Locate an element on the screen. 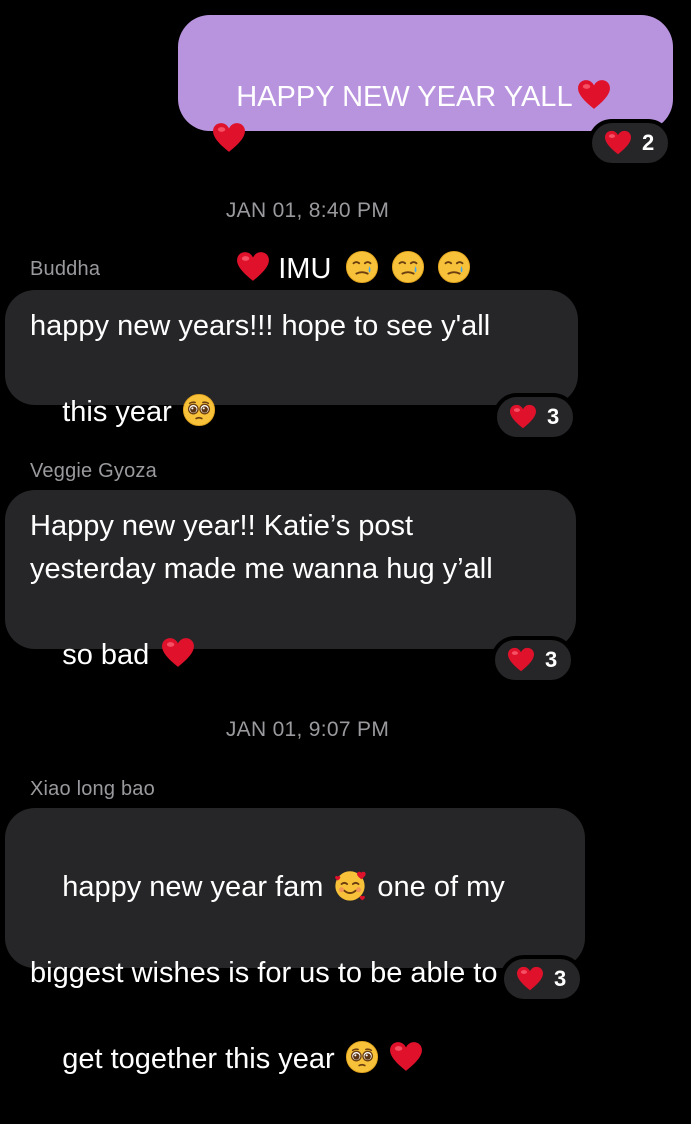 This screenshot has width=691, height=1124. message-text: Happy new year!! Katie’s post is located at coordinates (222, 526).